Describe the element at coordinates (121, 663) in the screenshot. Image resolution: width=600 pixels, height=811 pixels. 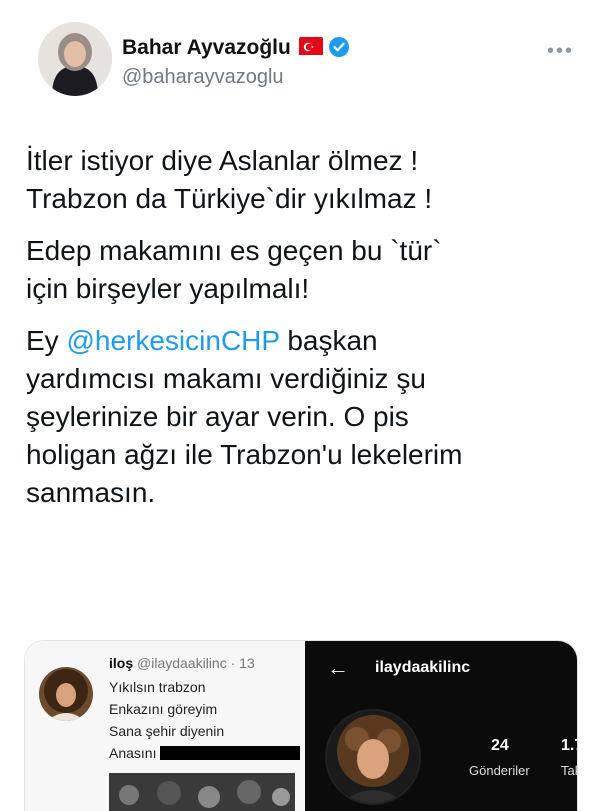
I see `quoted-user-name: iloş` at that location.